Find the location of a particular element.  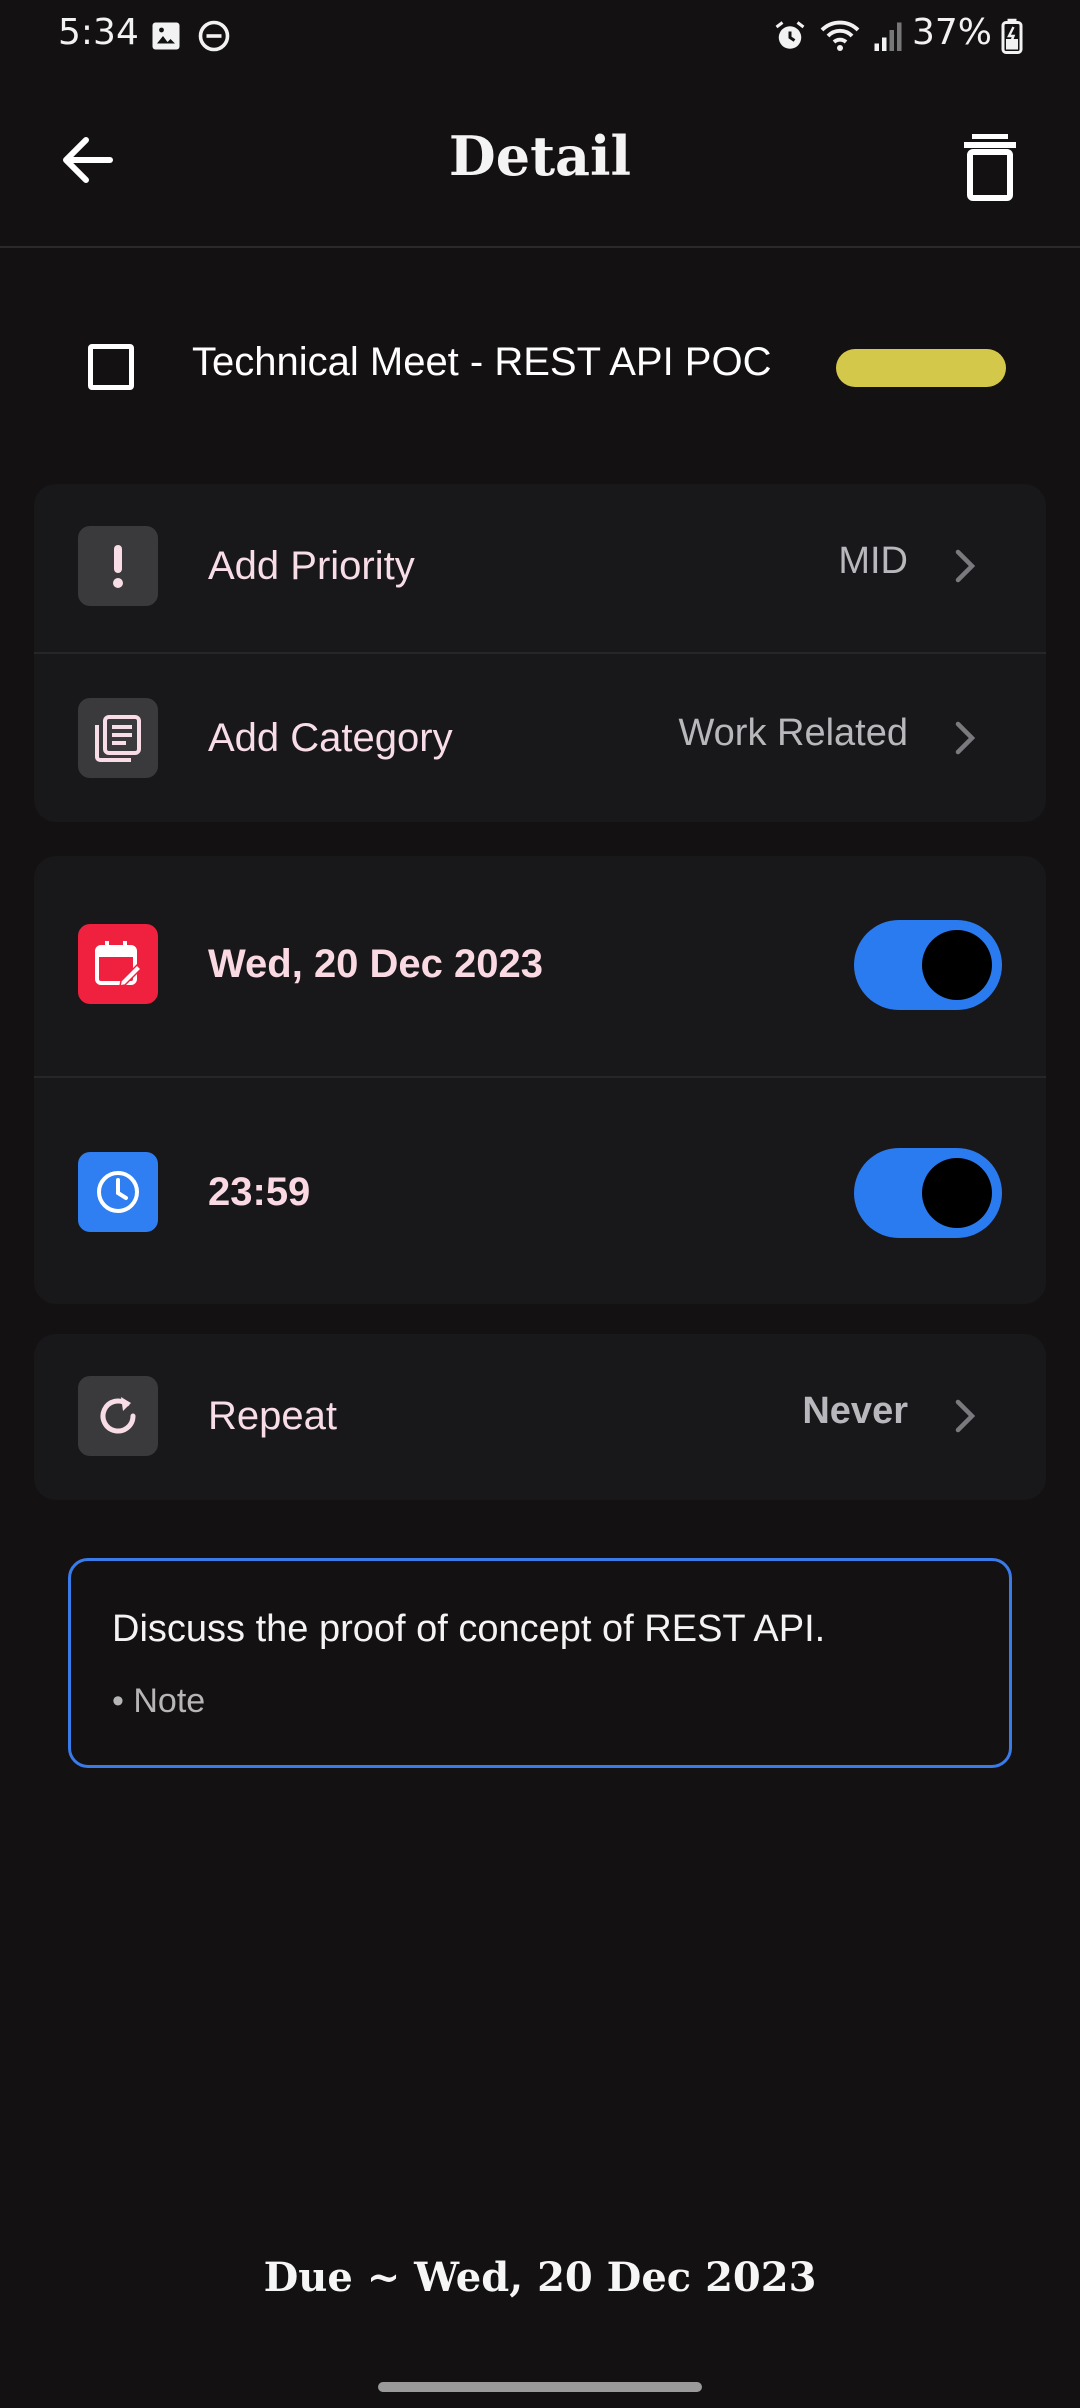

battery-charging-icon is located at coordinates (1012, 36).